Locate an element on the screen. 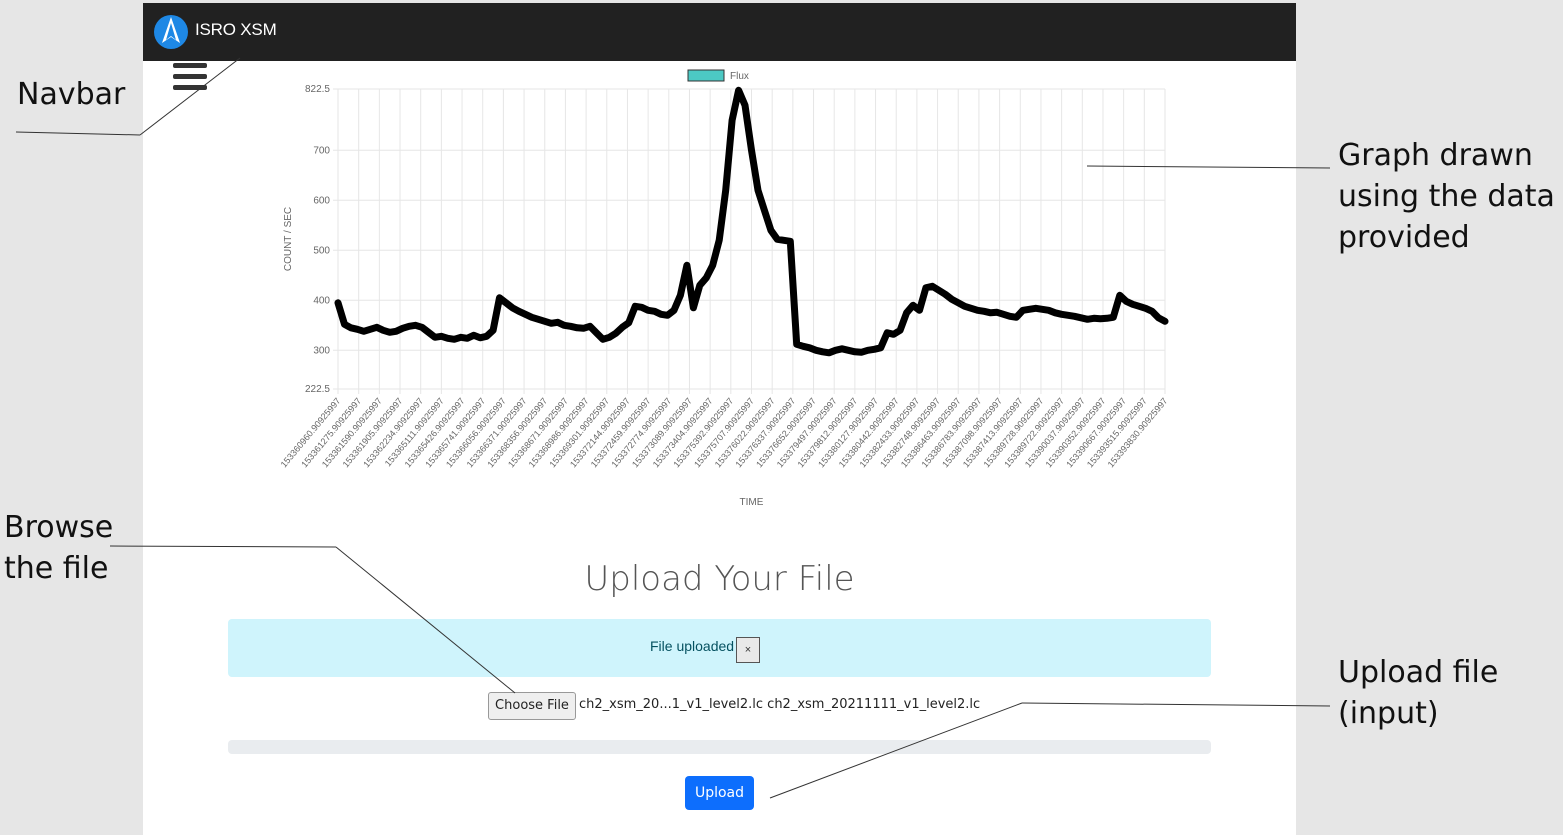 The image size is (1563, 835). annotation-browse-1: Browse is located at coordinates (59, 527).